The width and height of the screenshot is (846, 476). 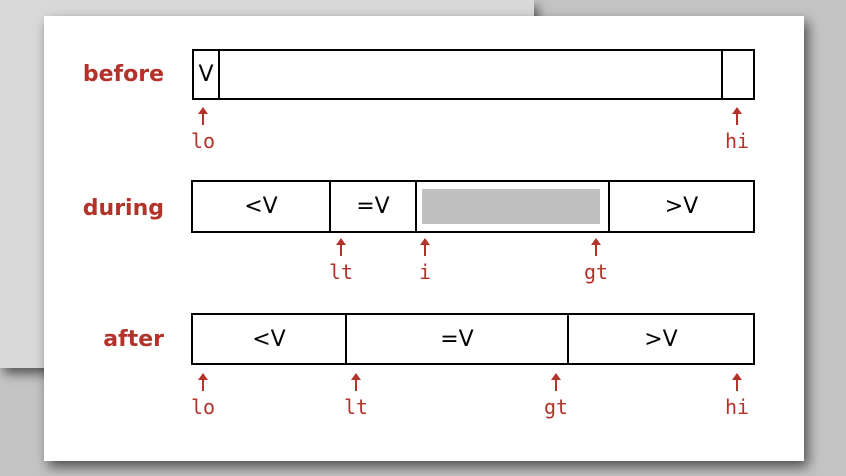 What do you see at coordinates (471, 74) in the screenshot?
I see `cell-unpartitioned` at bounding box center [471, 74].